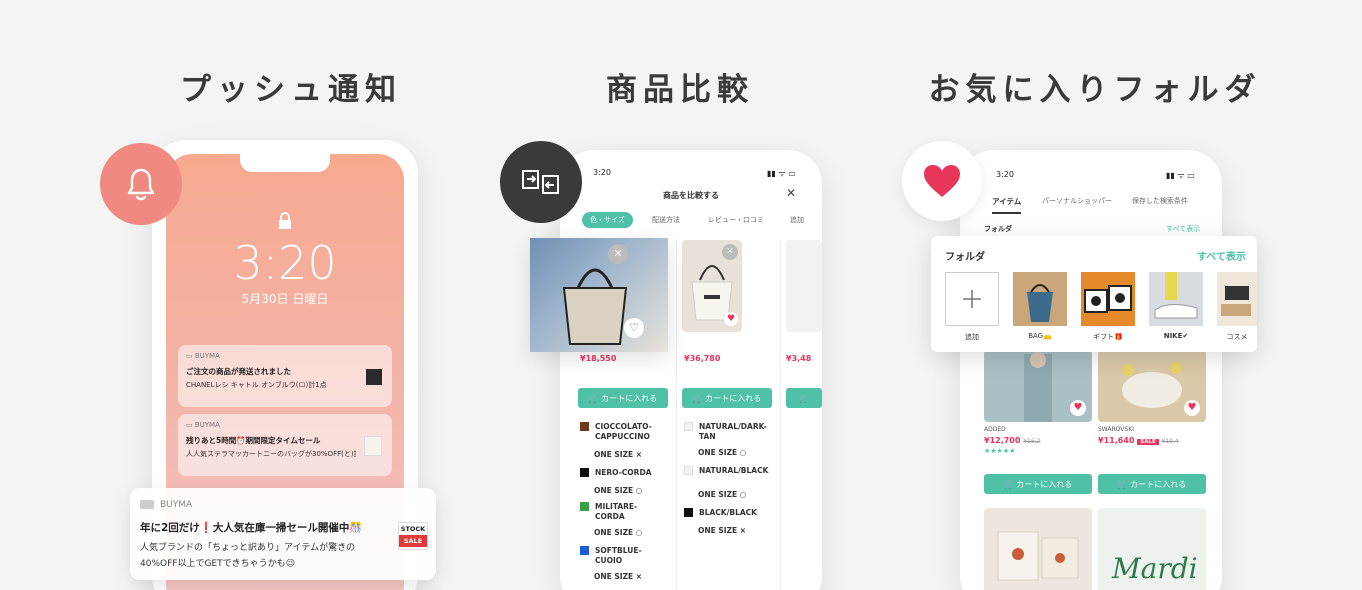  Describe the element at coordinates (251, 528) in the screenshot. I see `banner-title: 年に2回だけ❗大人気在庫一掃セール開催中🎊` at that location.